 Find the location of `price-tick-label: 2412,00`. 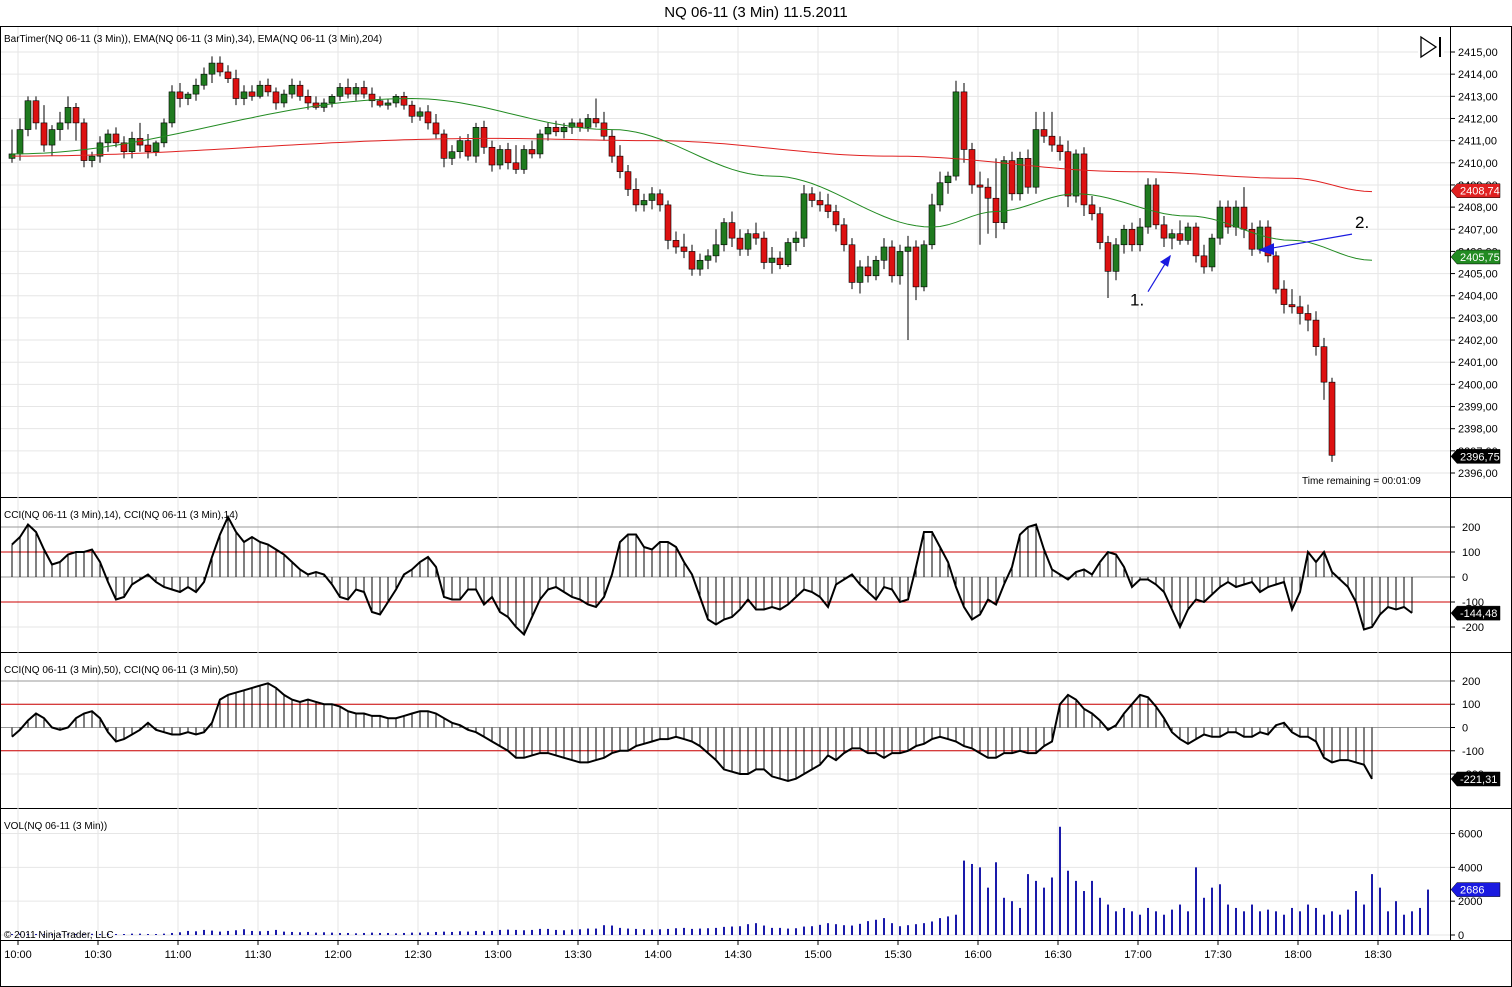

price-tick-label: 2412,00 is located at coordinates (1478, 119).